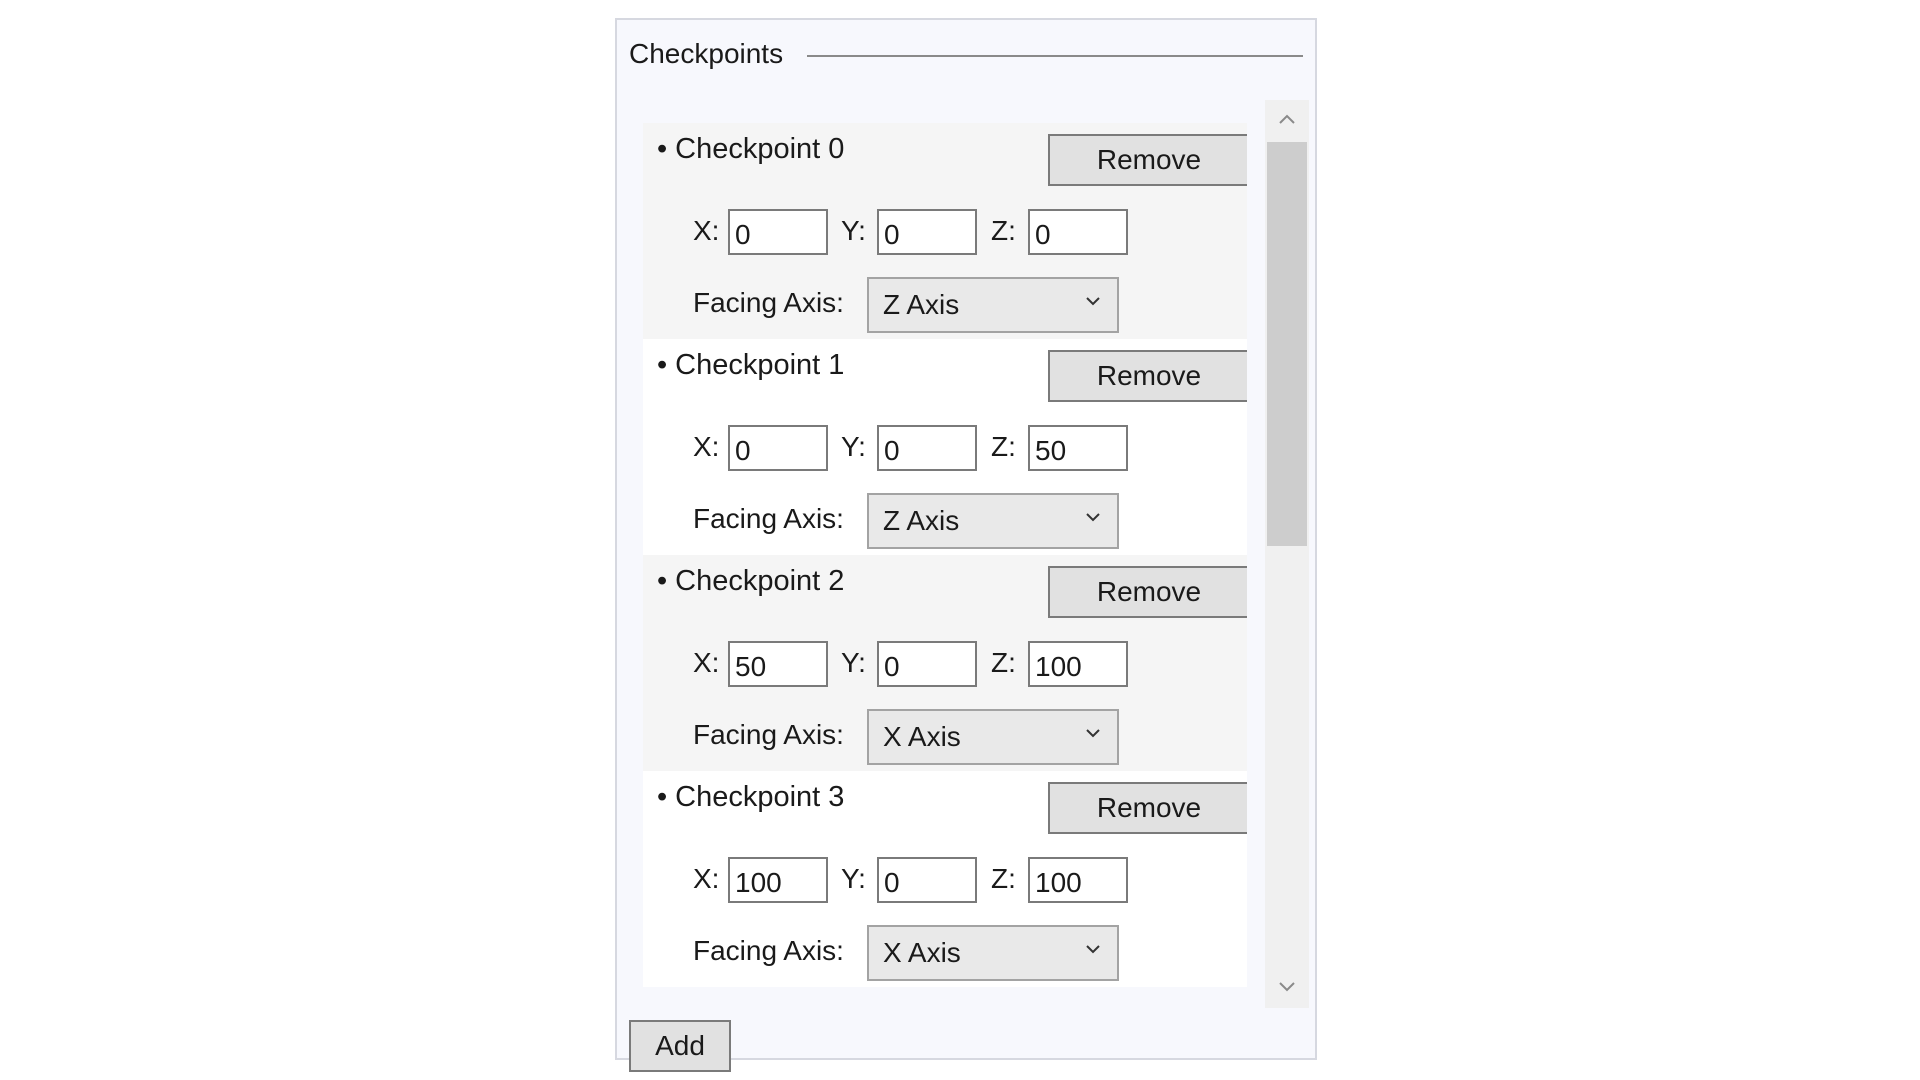 This screenshot has height=1080, width=1920. What do you see at coordinates (760, 581) in the screenshot?
I see `checkpoint-name: Checkpoint 2` at bounding box center [760, 581].